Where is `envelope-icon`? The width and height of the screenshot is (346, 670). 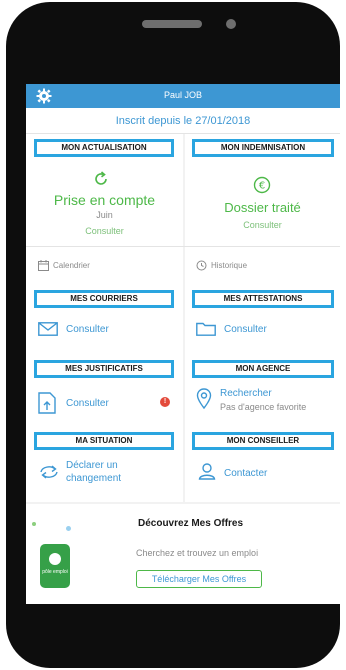 envelope-icon is located at coordinates (48, 329).